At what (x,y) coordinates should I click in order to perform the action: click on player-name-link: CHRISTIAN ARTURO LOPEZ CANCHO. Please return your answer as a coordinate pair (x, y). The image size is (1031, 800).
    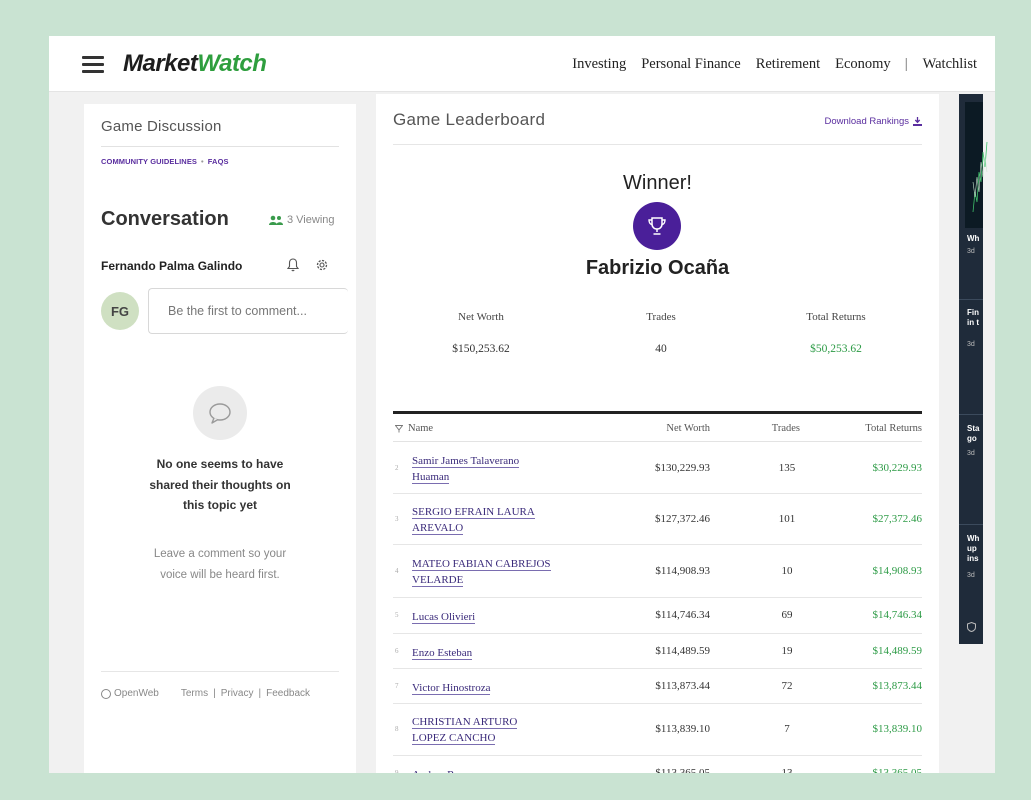
    Looking at the image, I should click on (482, 730).